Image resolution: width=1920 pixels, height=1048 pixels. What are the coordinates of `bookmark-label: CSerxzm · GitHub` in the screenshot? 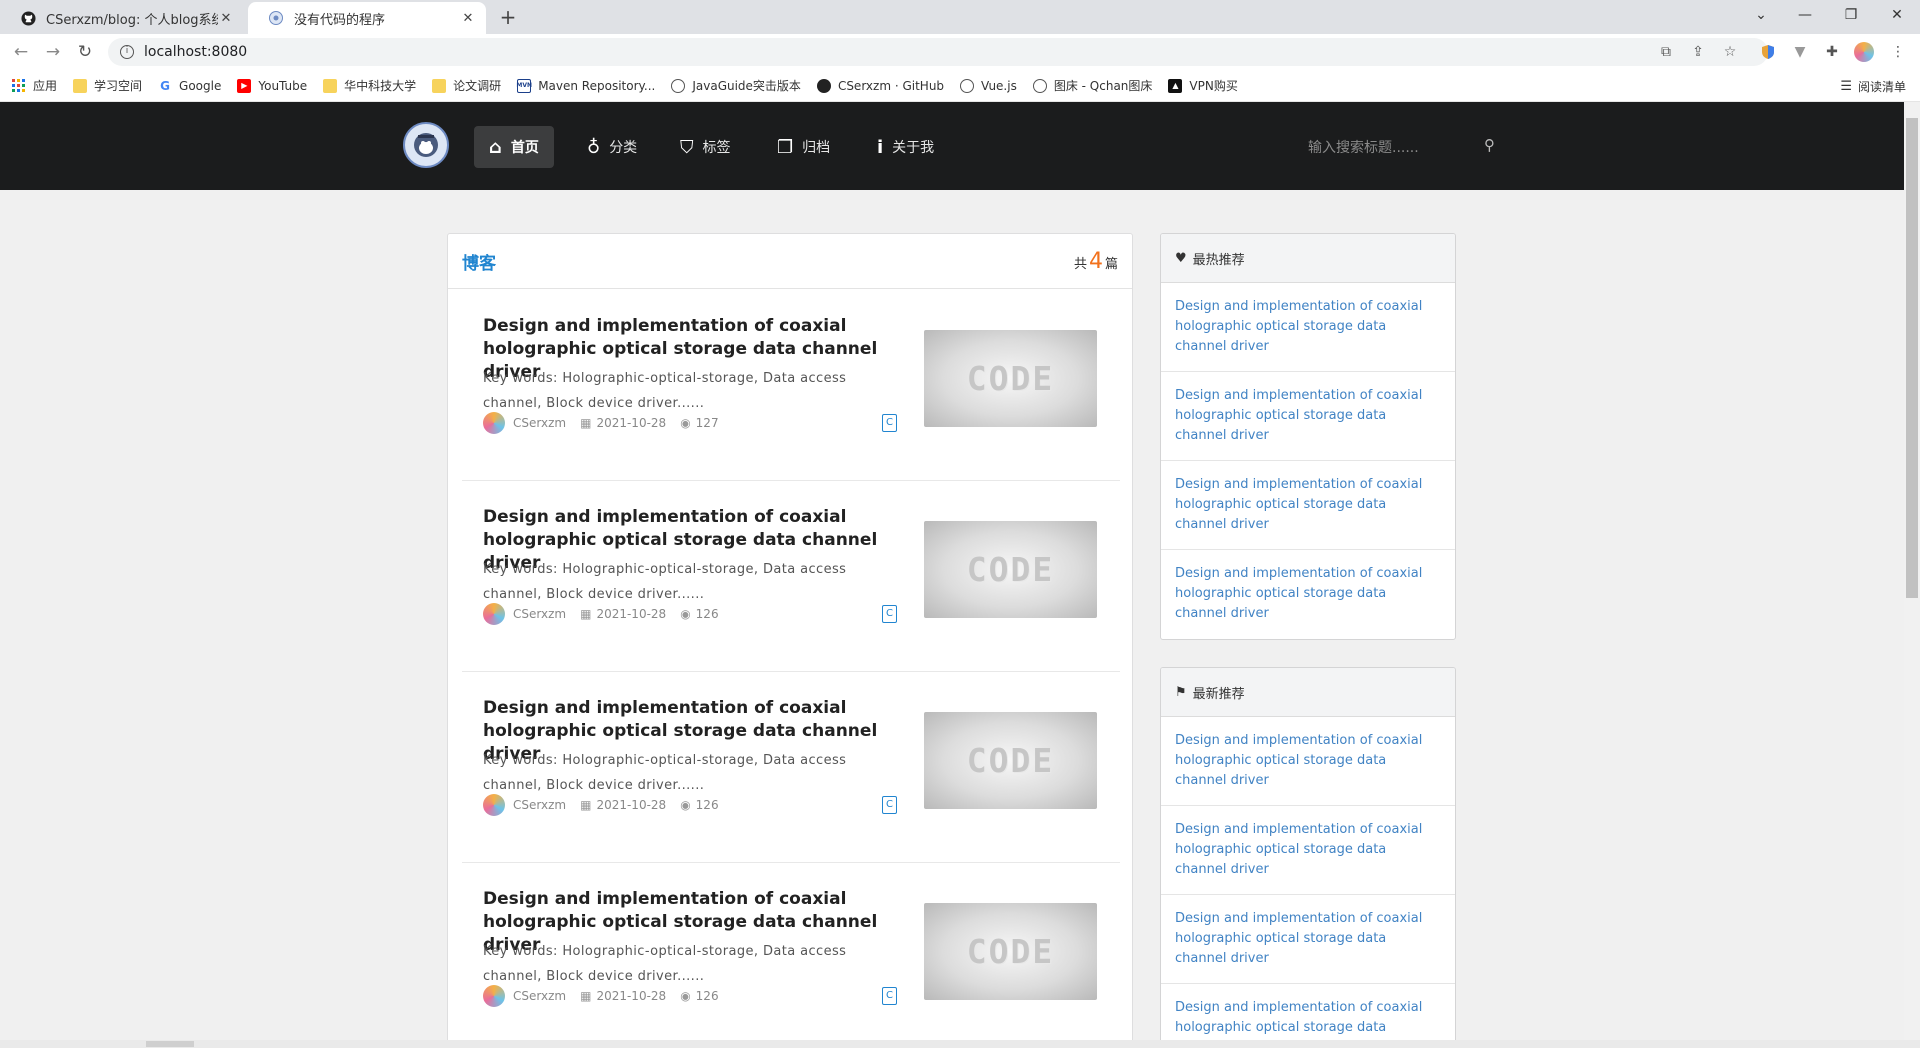 It's located at (891, 85).